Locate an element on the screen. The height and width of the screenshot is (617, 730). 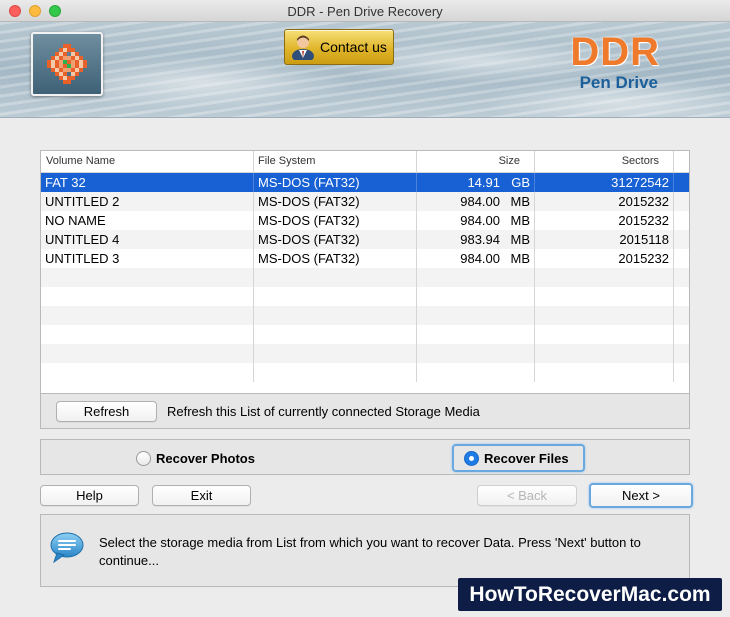
recover-photos-option: Recover Photos is located at coordinates (195, 458).